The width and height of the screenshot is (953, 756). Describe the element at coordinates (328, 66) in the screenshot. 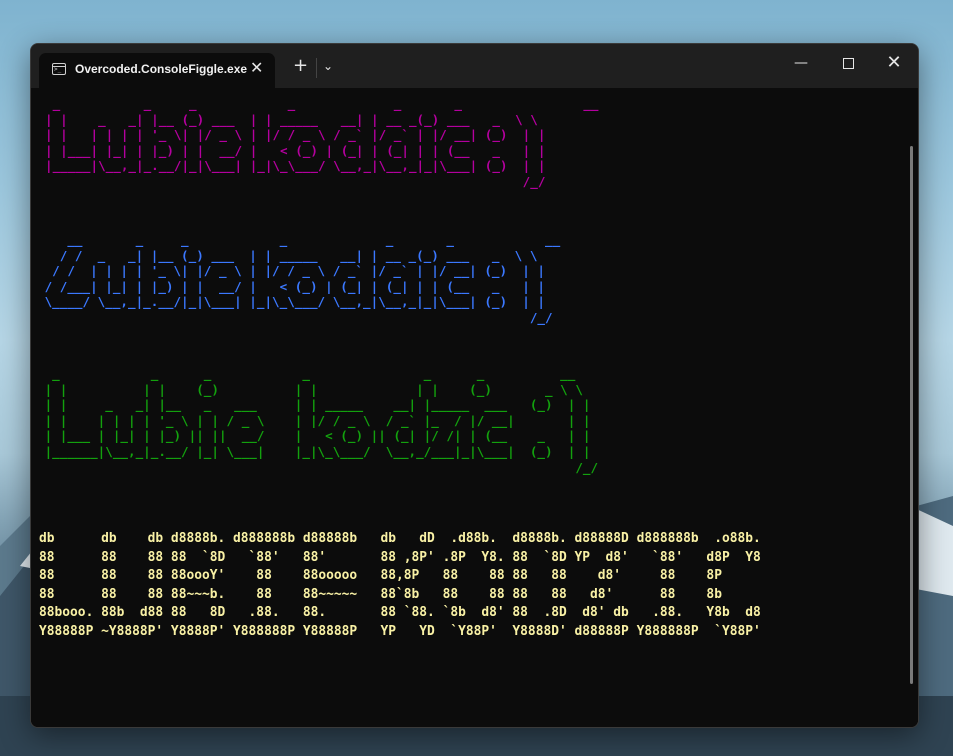

I see `chevron-down-icon: ⌄` at that location.